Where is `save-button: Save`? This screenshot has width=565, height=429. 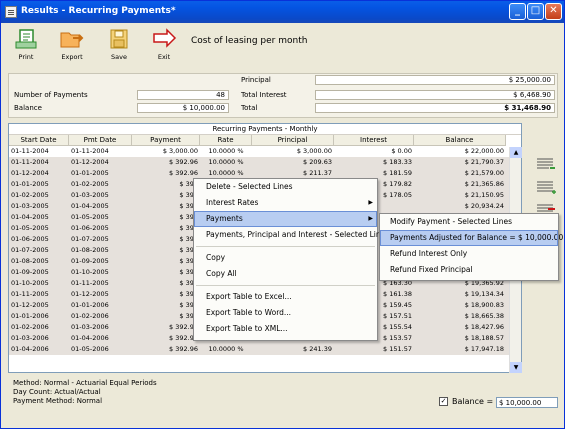
save-button: Save is located at coordinates (119, 46).